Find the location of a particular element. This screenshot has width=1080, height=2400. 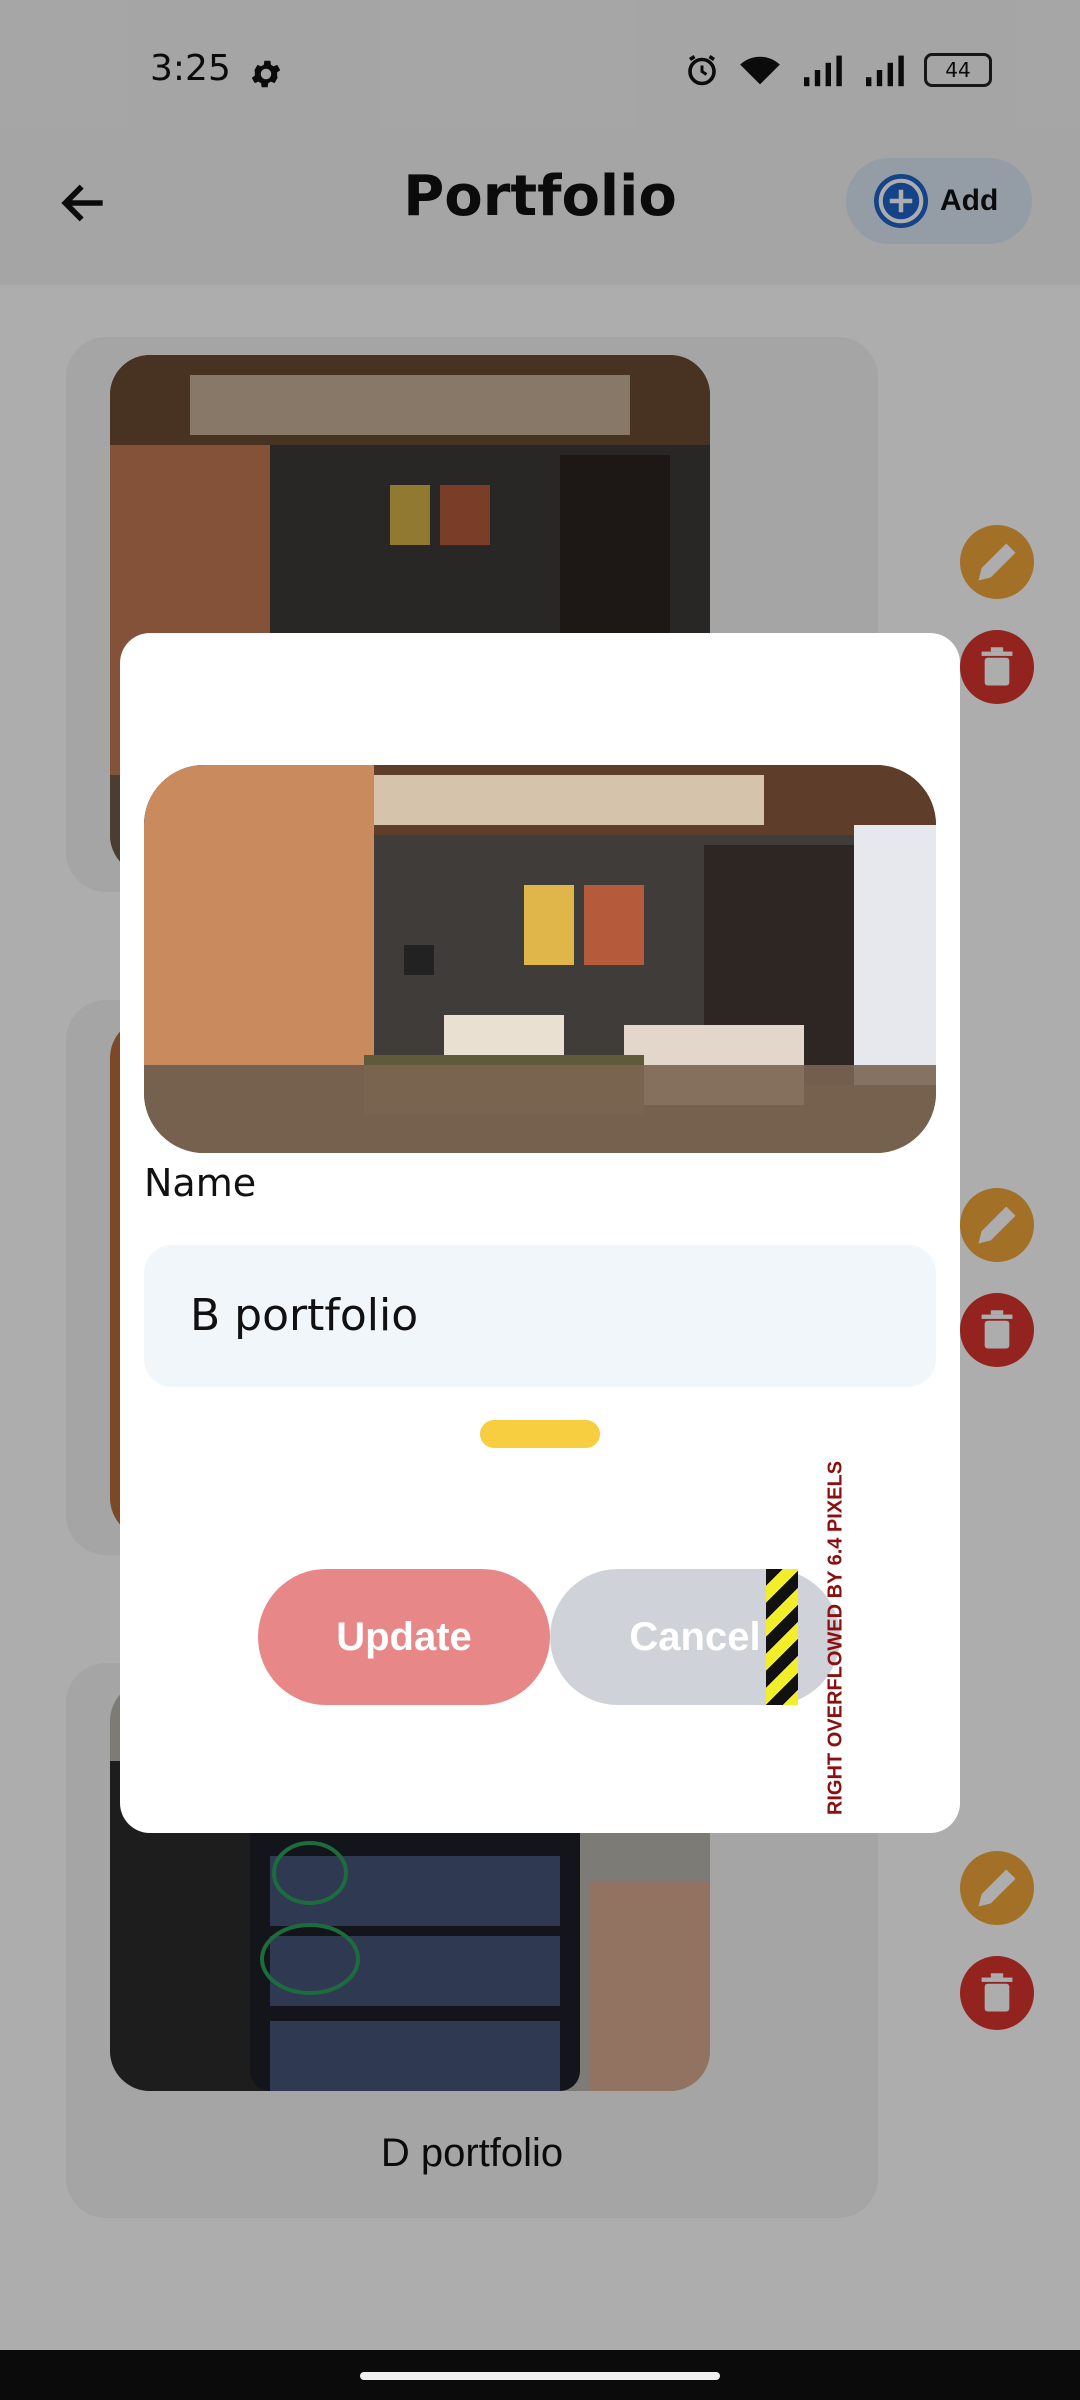

system-nav-bar is located at coordinates (540, 2375).